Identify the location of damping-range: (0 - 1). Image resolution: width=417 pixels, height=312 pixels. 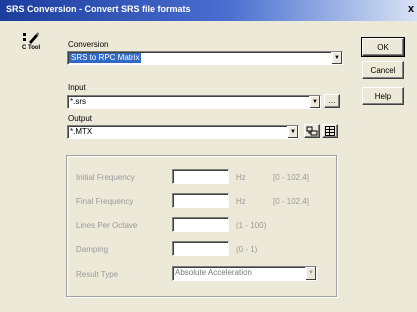
(247, 249).